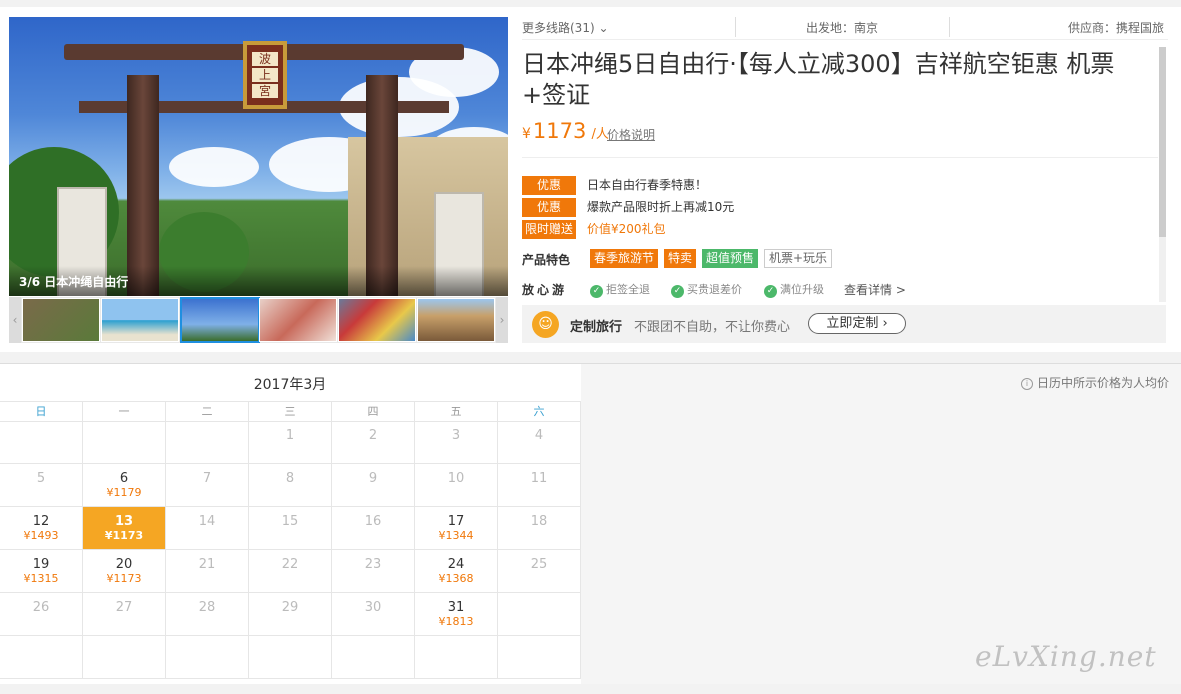  Describe the element at coordinates (558, 28) in the screenshot. I see `more-lines-label: 更多线路(31)` at that location.